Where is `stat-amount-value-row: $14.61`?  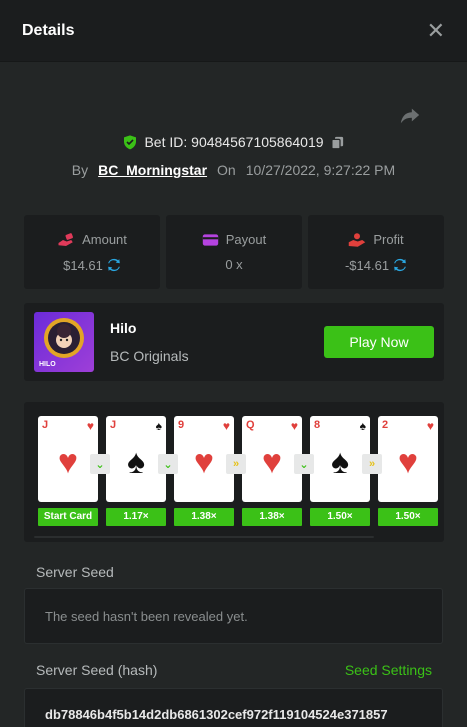
stat-amount-value-row: $14.61 is located at coordinates (92, 265).